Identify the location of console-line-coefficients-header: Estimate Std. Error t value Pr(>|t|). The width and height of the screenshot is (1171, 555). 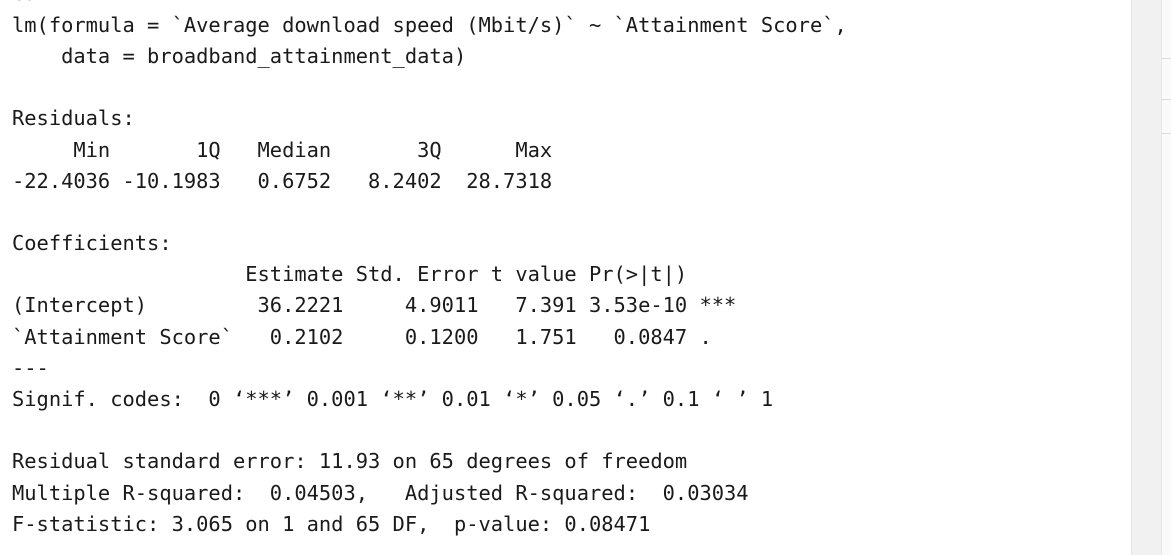
(374, 274).